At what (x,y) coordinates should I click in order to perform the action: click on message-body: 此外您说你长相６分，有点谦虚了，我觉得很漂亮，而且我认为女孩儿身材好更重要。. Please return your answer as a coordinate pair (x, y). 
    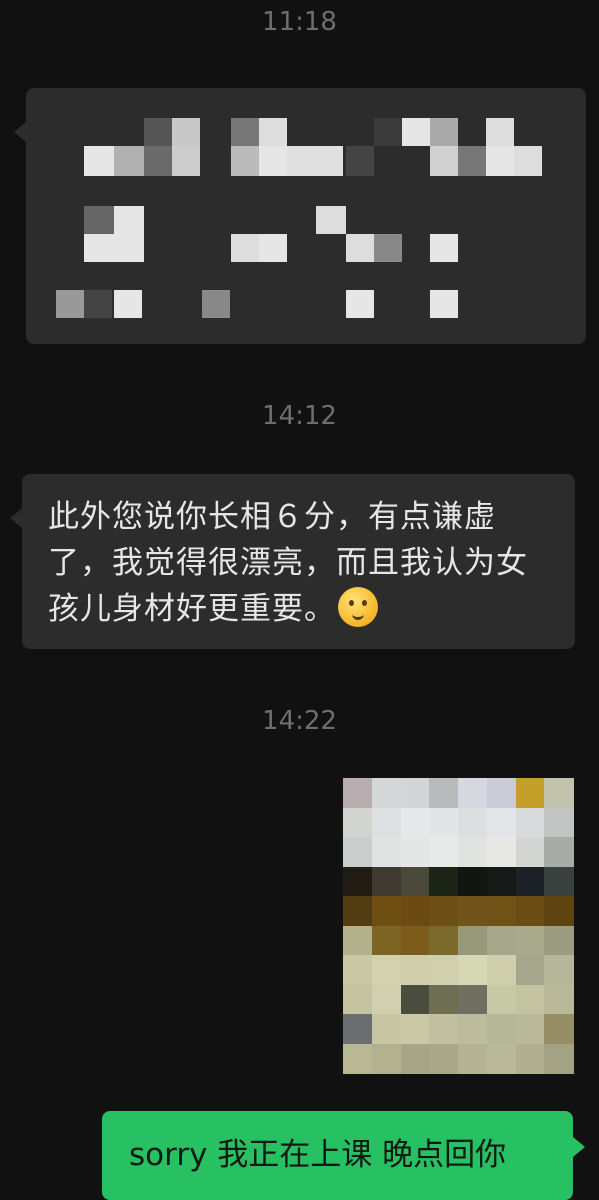
    Looking at the image, I should click on (288, 563).